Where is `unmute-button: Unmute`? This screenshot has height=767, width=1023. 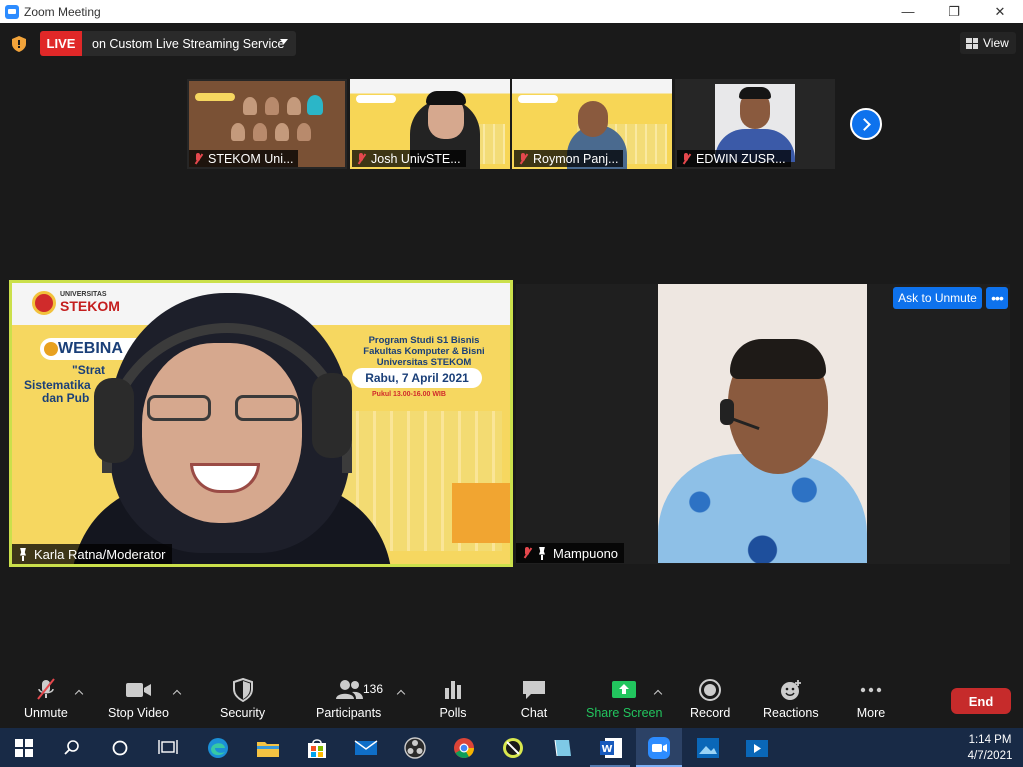 unmute-button: Unmute is located at coordinates (46, 701).